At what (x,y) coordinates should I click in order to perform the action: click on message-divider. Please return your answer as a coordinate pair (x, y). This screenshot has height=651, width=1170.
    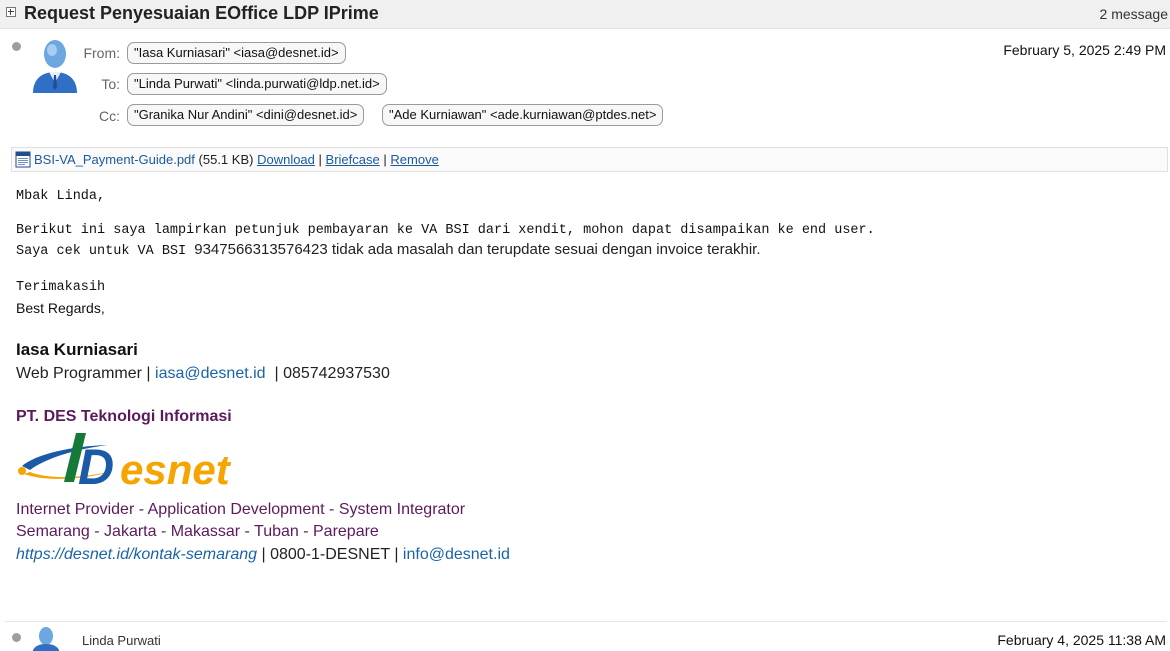
    Looking at the image, I should click on (586, 621).